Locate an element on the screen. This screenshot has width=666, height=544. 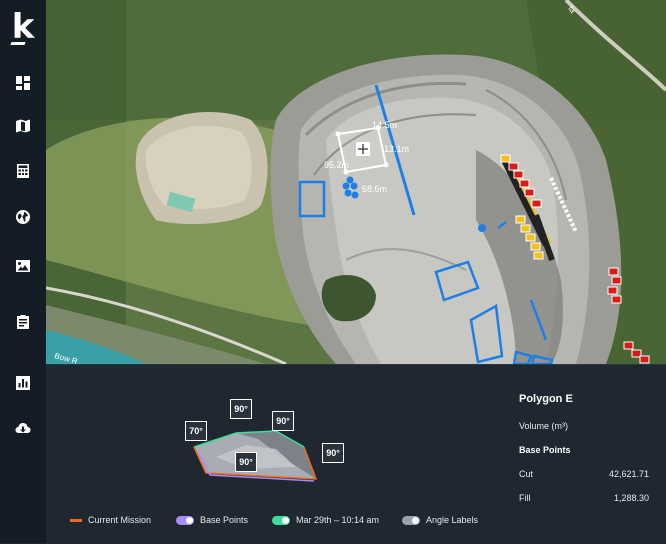
polygon-title: Polygon E is located at coordinates (546, 399).